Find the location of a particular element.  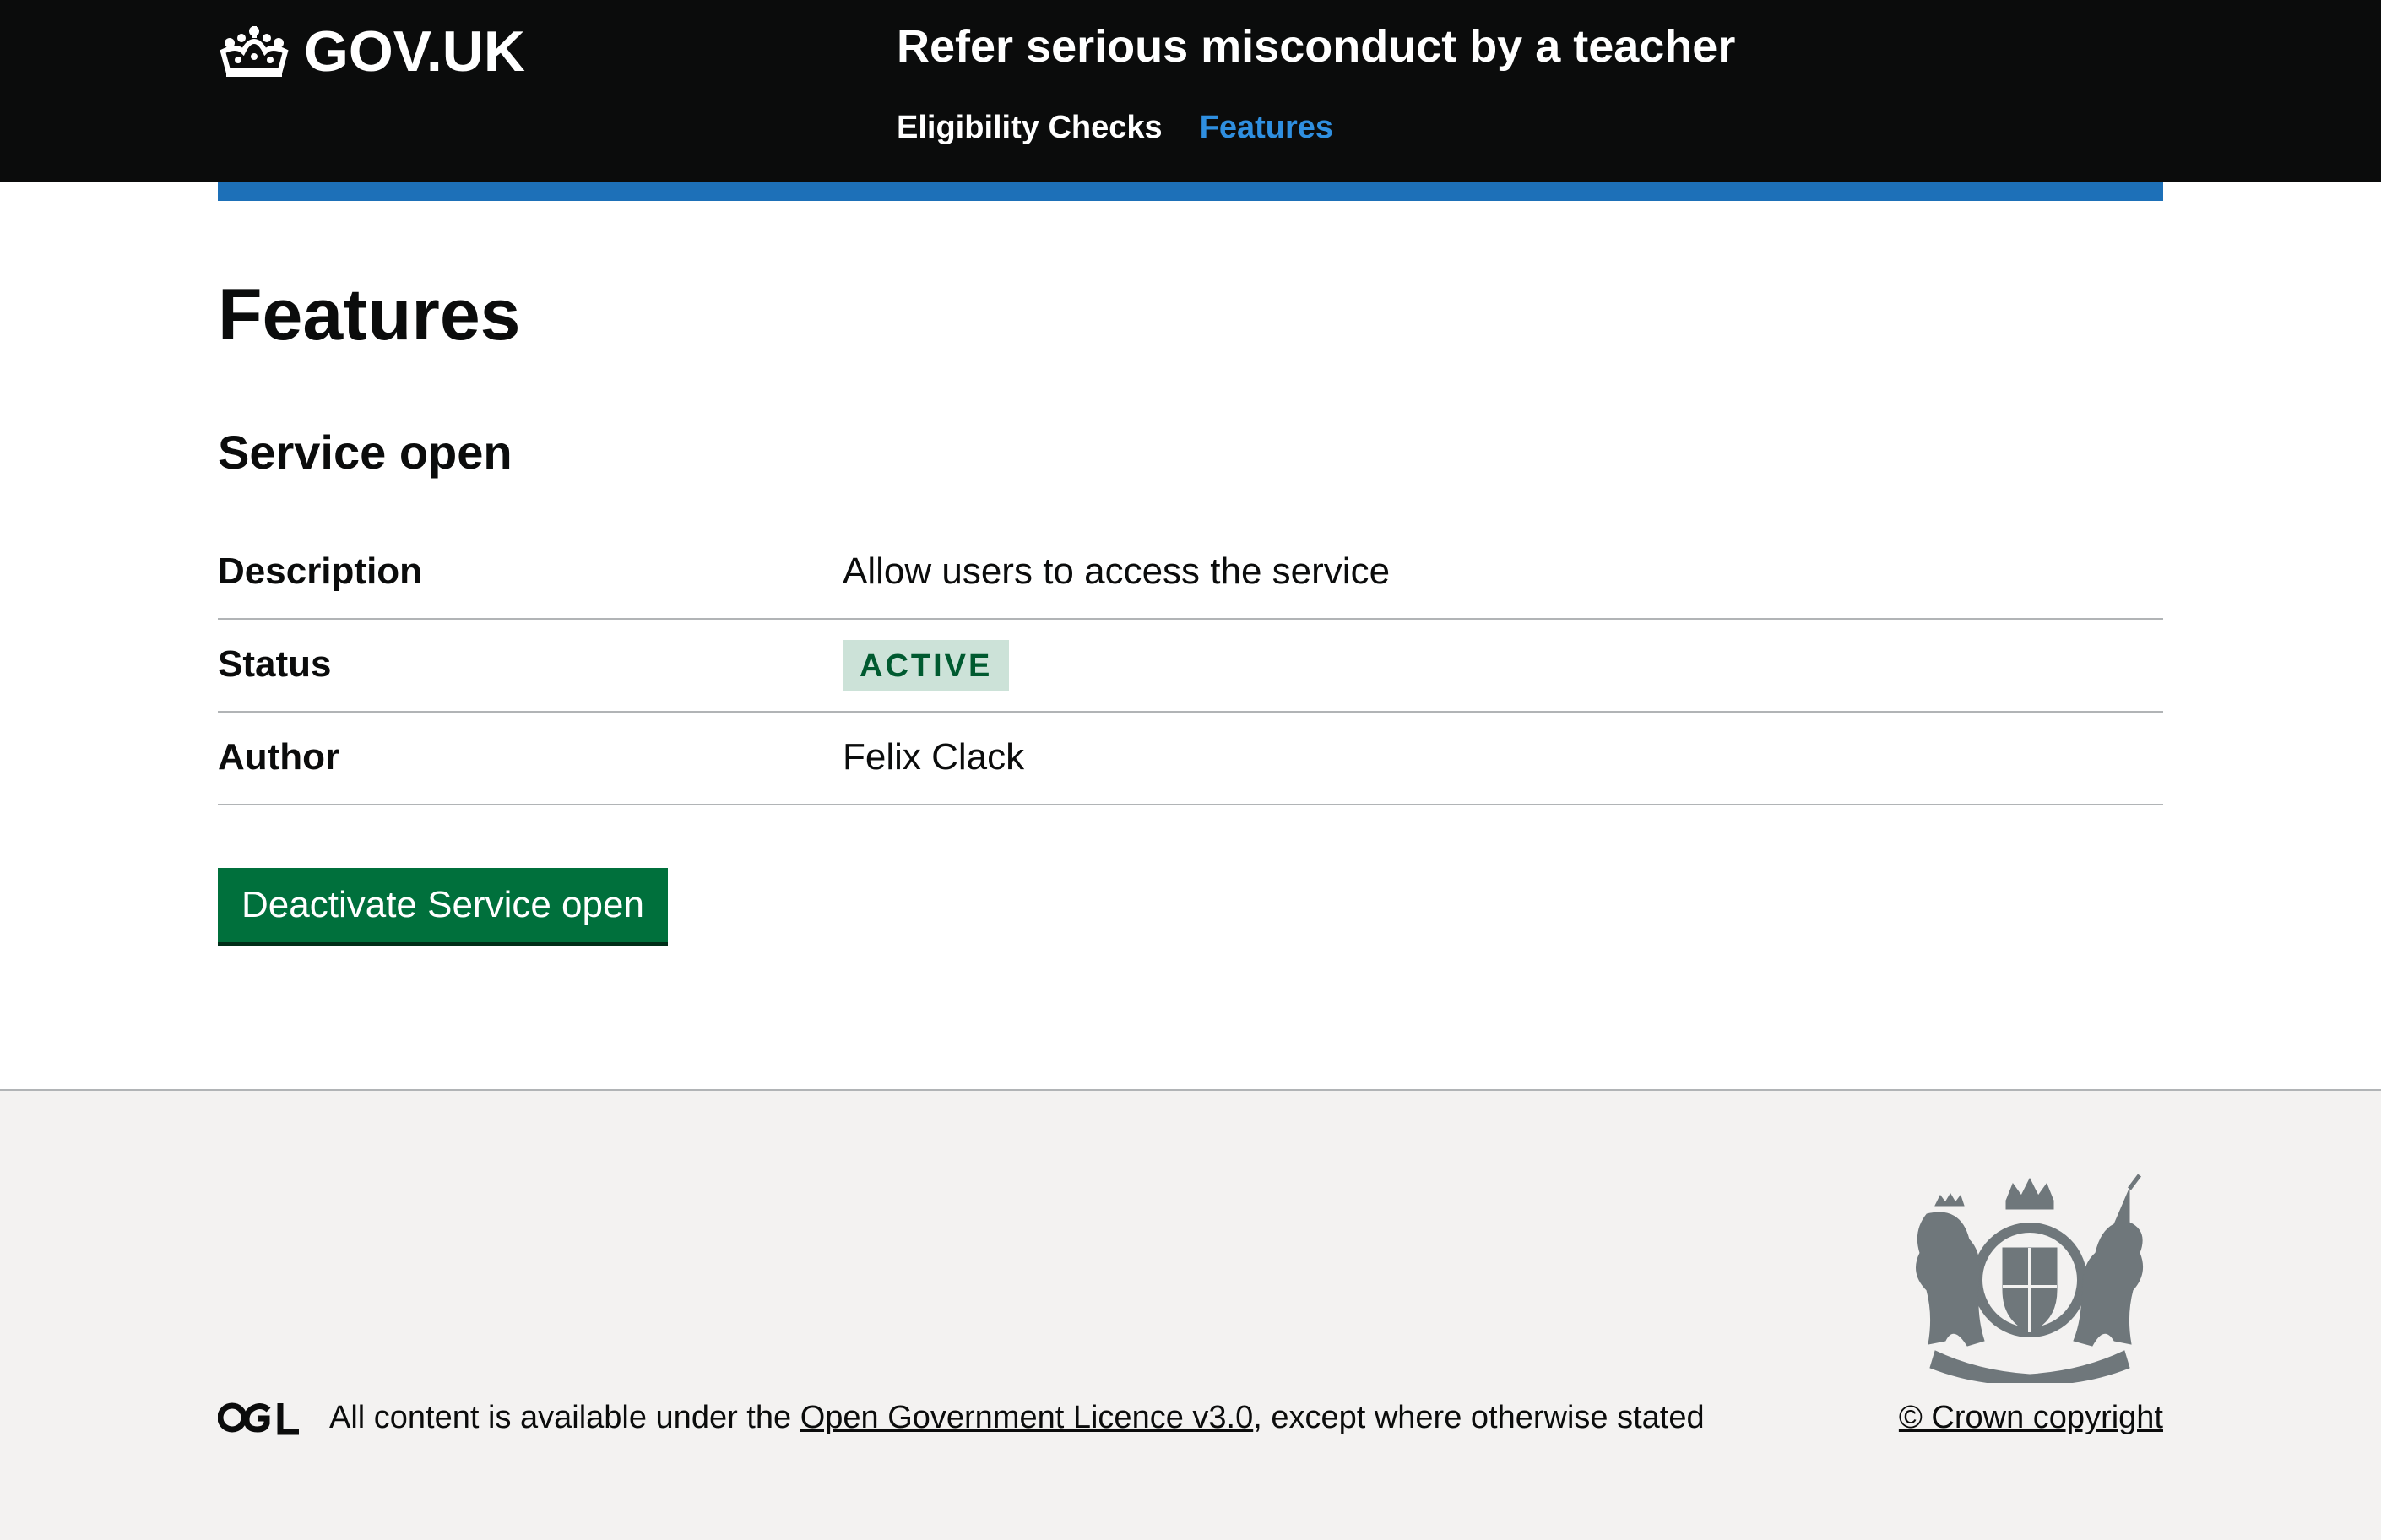

summary-value: Felix Clack is located at coordinates (934, 757).